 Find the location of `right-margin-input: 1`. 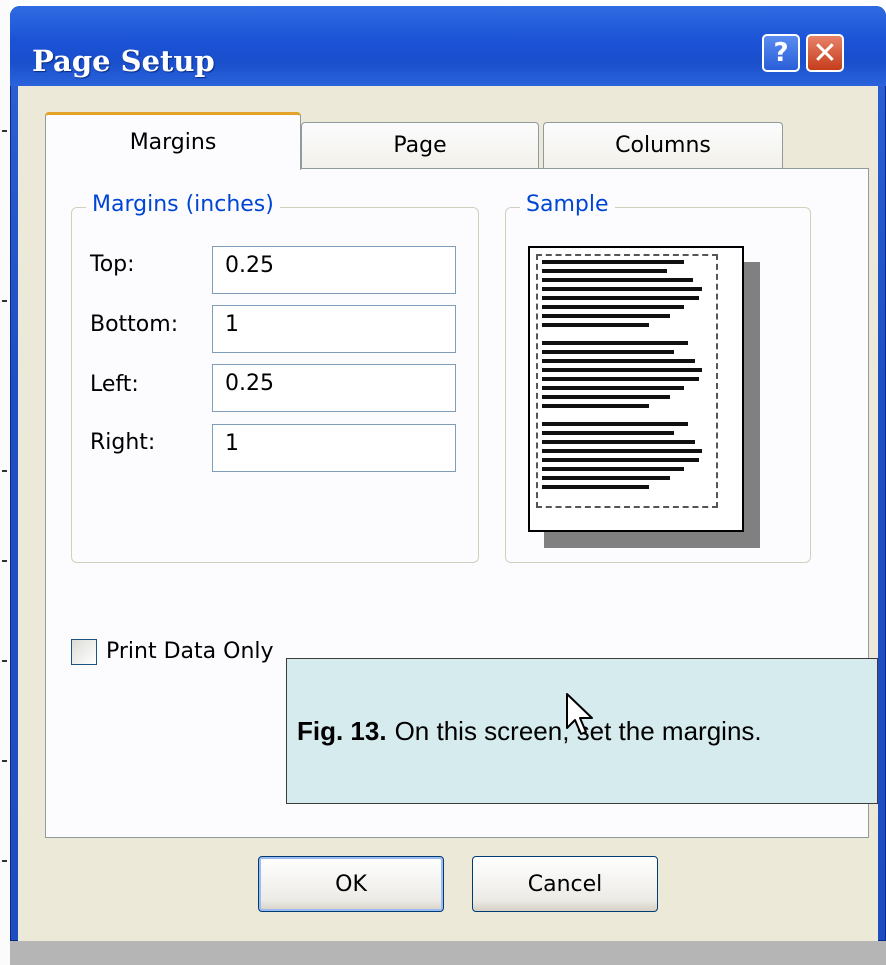

right-margin-input: 1 is located at coordinates (334, 448).